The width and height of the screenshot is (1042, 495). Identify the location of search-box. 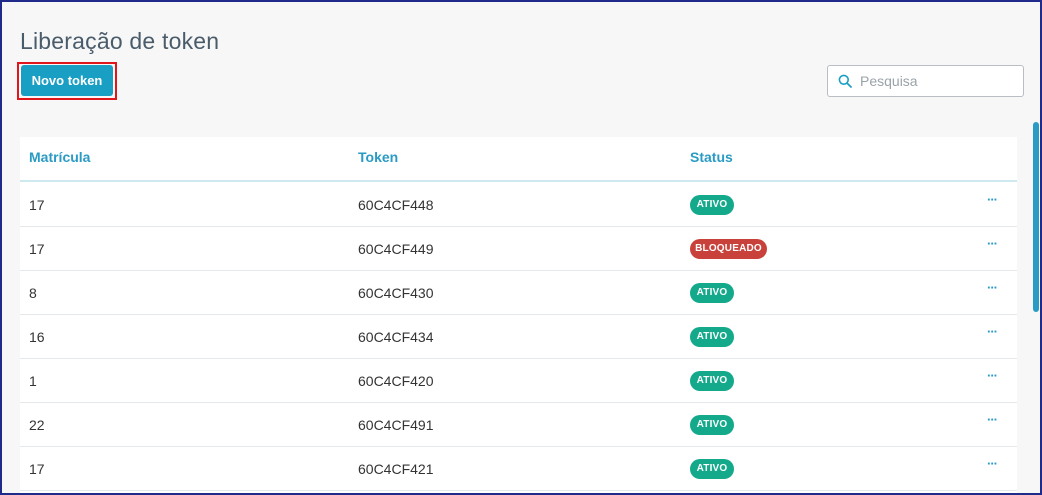
(925, 81).